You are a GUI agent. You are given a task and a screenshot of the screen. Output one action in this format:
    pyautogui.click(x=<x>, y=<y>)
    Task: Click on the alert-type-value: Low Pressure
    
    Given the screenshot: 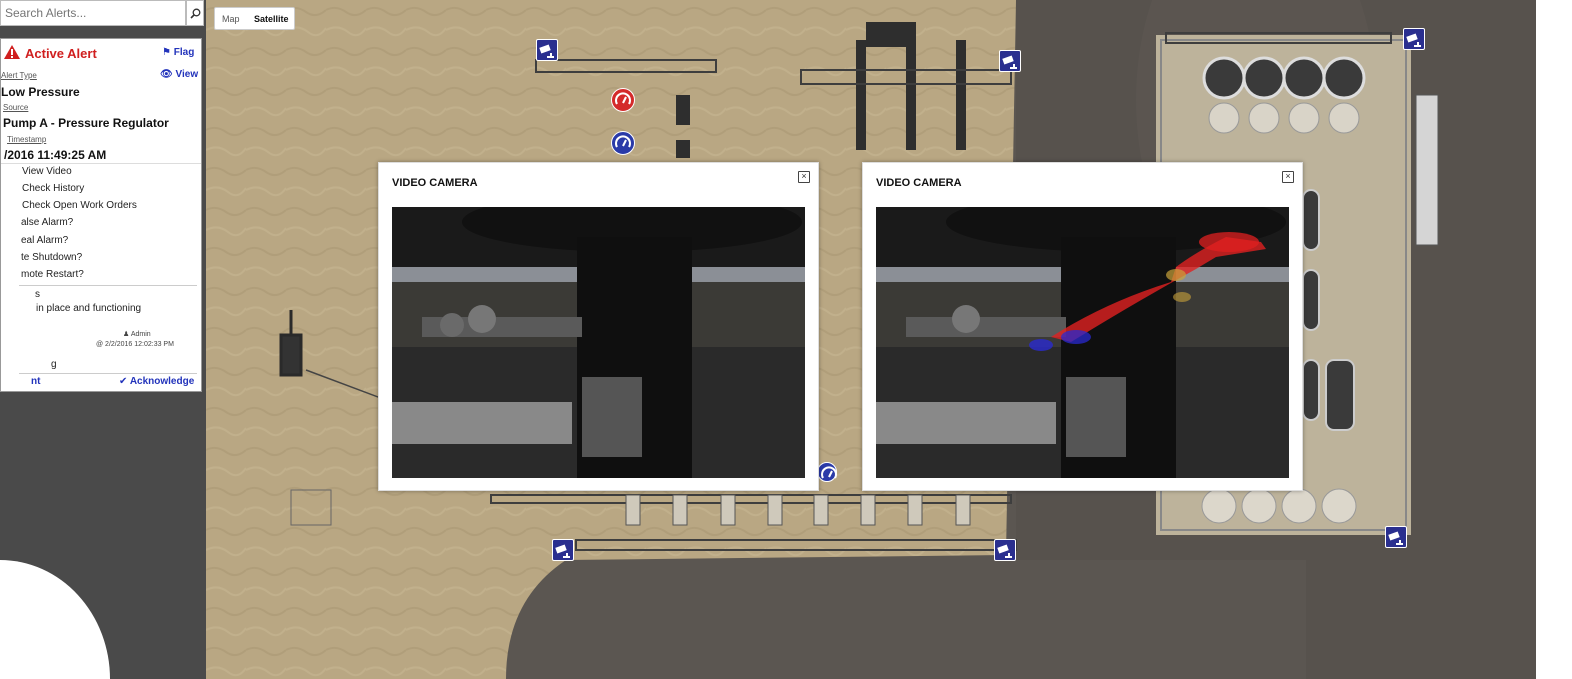 What is the action you would take?
    pyautogui.click(x=40, y=92)
    